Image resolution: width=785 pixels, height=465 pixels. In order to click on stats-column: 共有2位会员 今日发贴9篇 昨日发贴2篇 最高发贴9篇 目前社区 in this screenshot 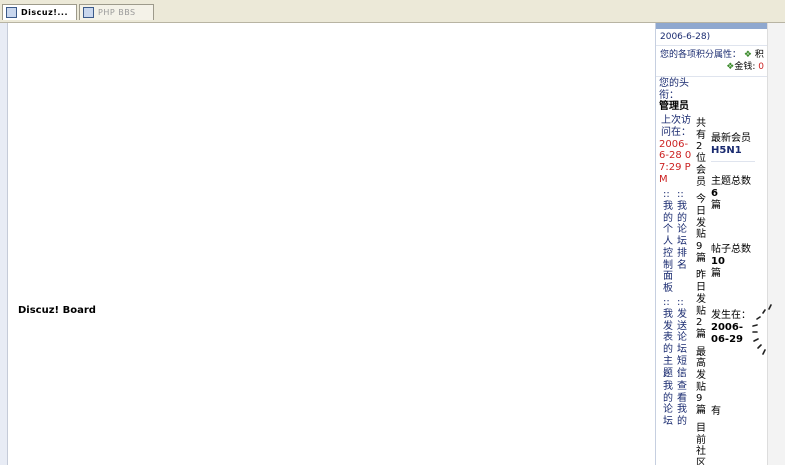, I will do `click(703, 291)`.